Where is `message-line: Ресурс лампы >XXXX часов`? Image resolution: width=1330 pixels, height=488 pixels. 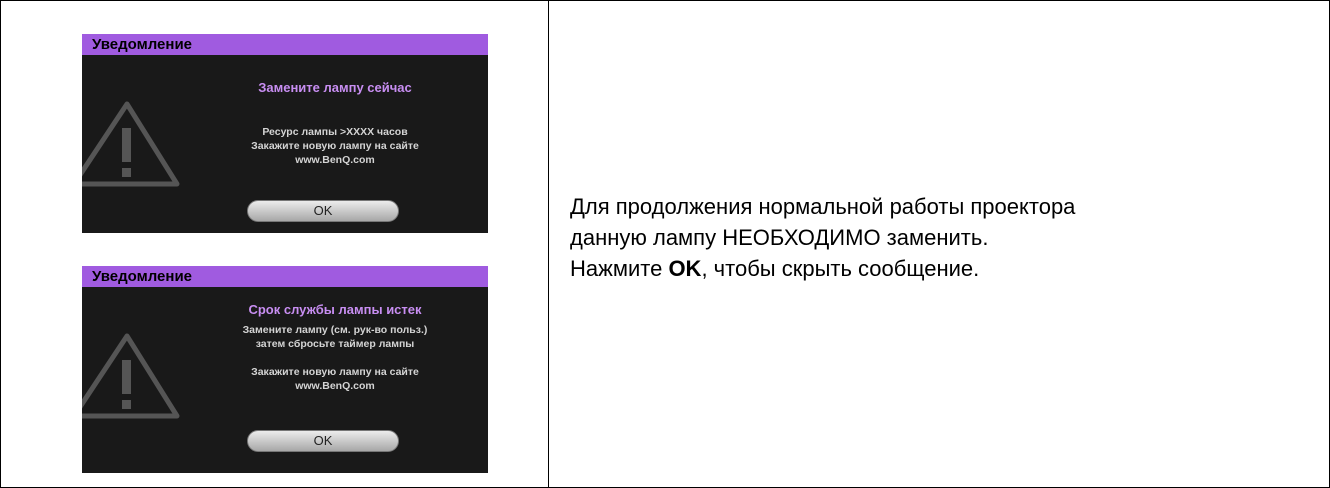 message-line: Ресурс лампы >XXXX часов is located at coordinates (335, 132).